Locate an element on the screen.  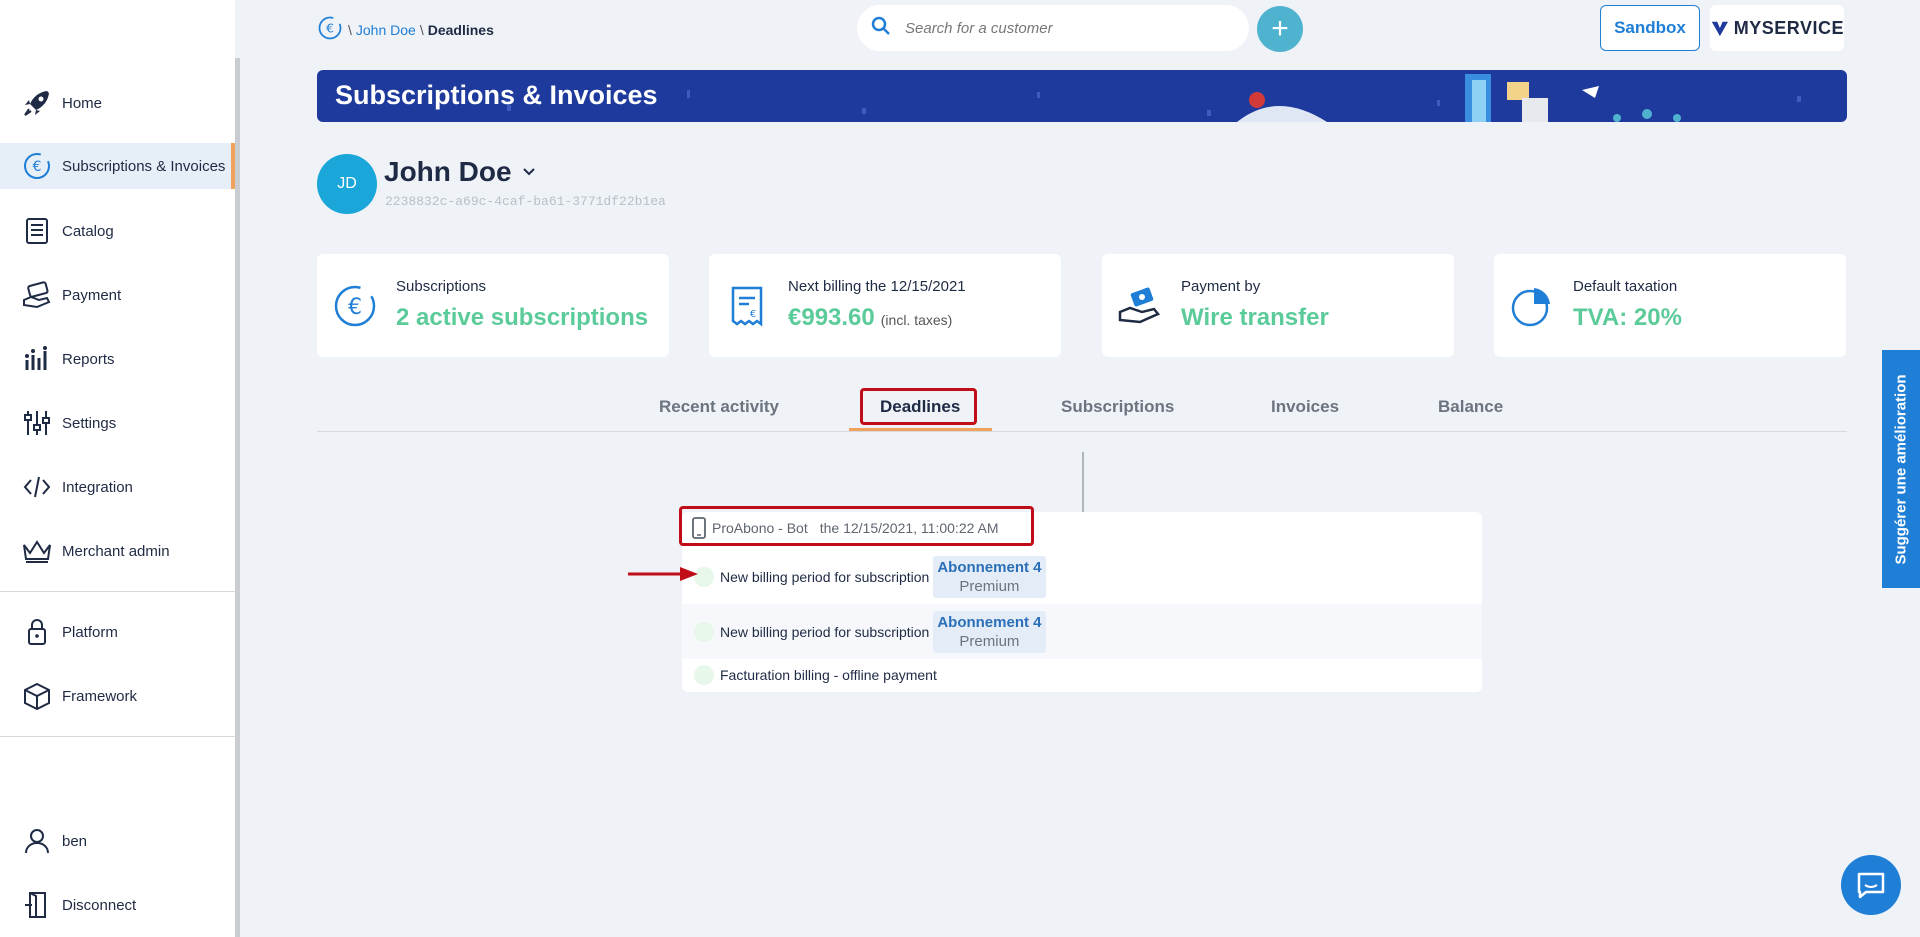
sidebar-item-reports: Reports is located at coordinates (117, 359).